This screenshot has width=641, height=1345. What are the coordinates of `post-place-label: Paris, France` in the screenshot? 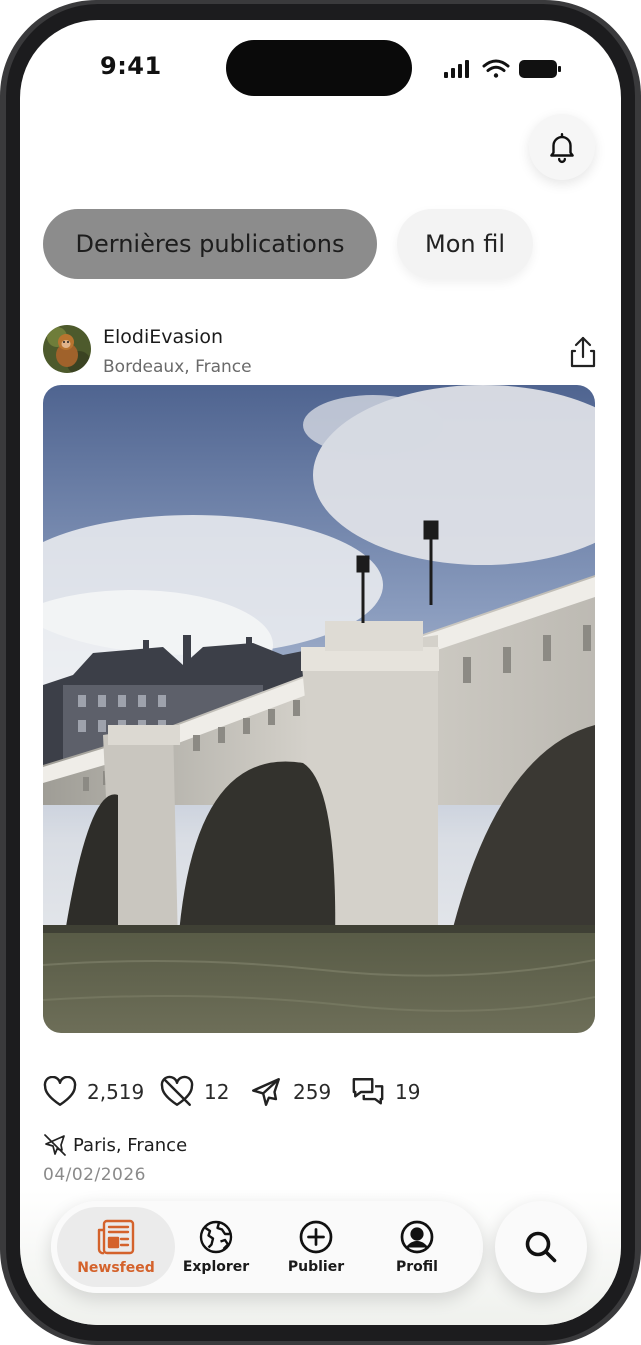 It's located at (130, 1145).